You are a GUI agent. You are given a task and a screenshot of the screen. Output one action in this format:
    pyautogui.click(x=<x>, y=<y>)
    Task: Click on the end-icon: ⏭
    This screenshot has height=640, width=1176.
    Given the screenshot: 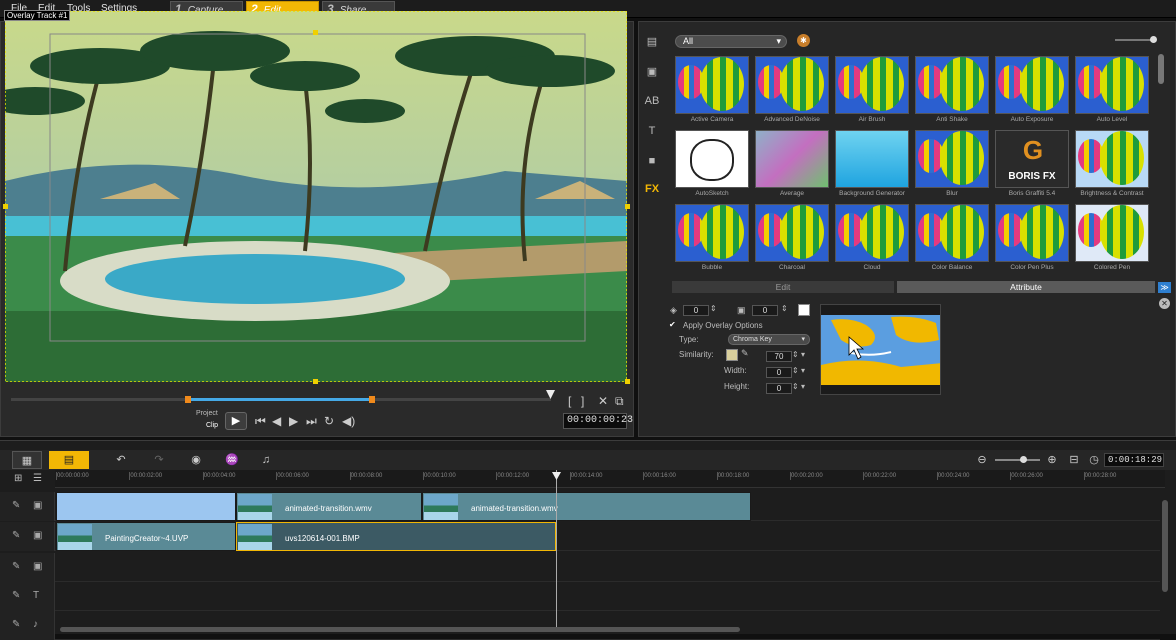 What is the action you would take?
    pyautogui.click(x=311, y=421)
    